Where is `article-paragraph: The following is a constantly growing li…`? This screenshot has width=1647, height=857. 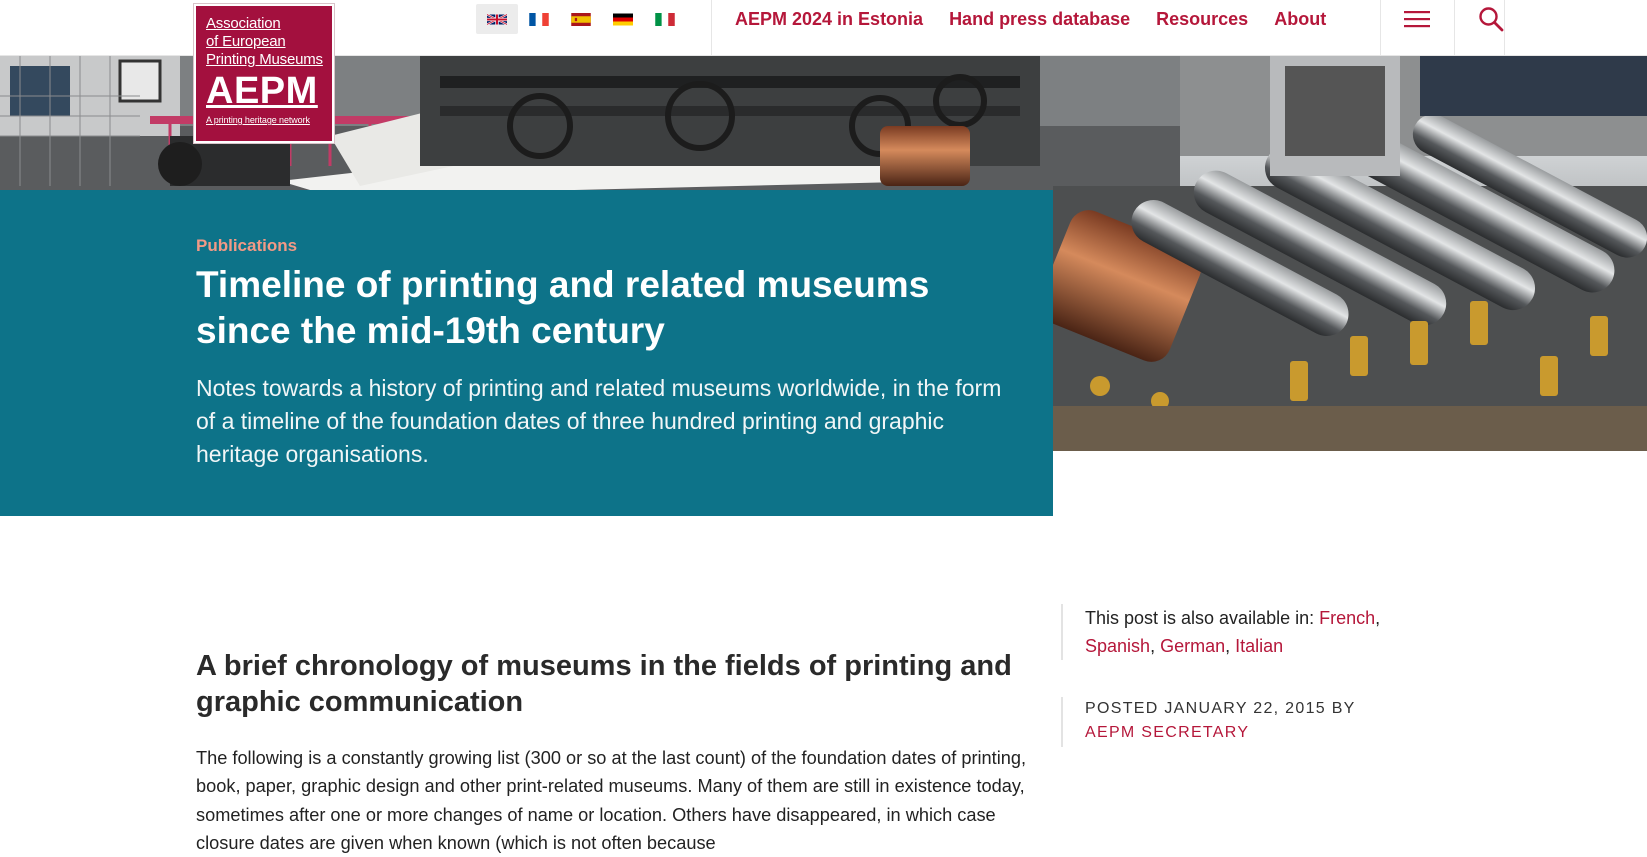 article-paragraph: The following is a constantly growing li… is located at coordinates (611, 801).